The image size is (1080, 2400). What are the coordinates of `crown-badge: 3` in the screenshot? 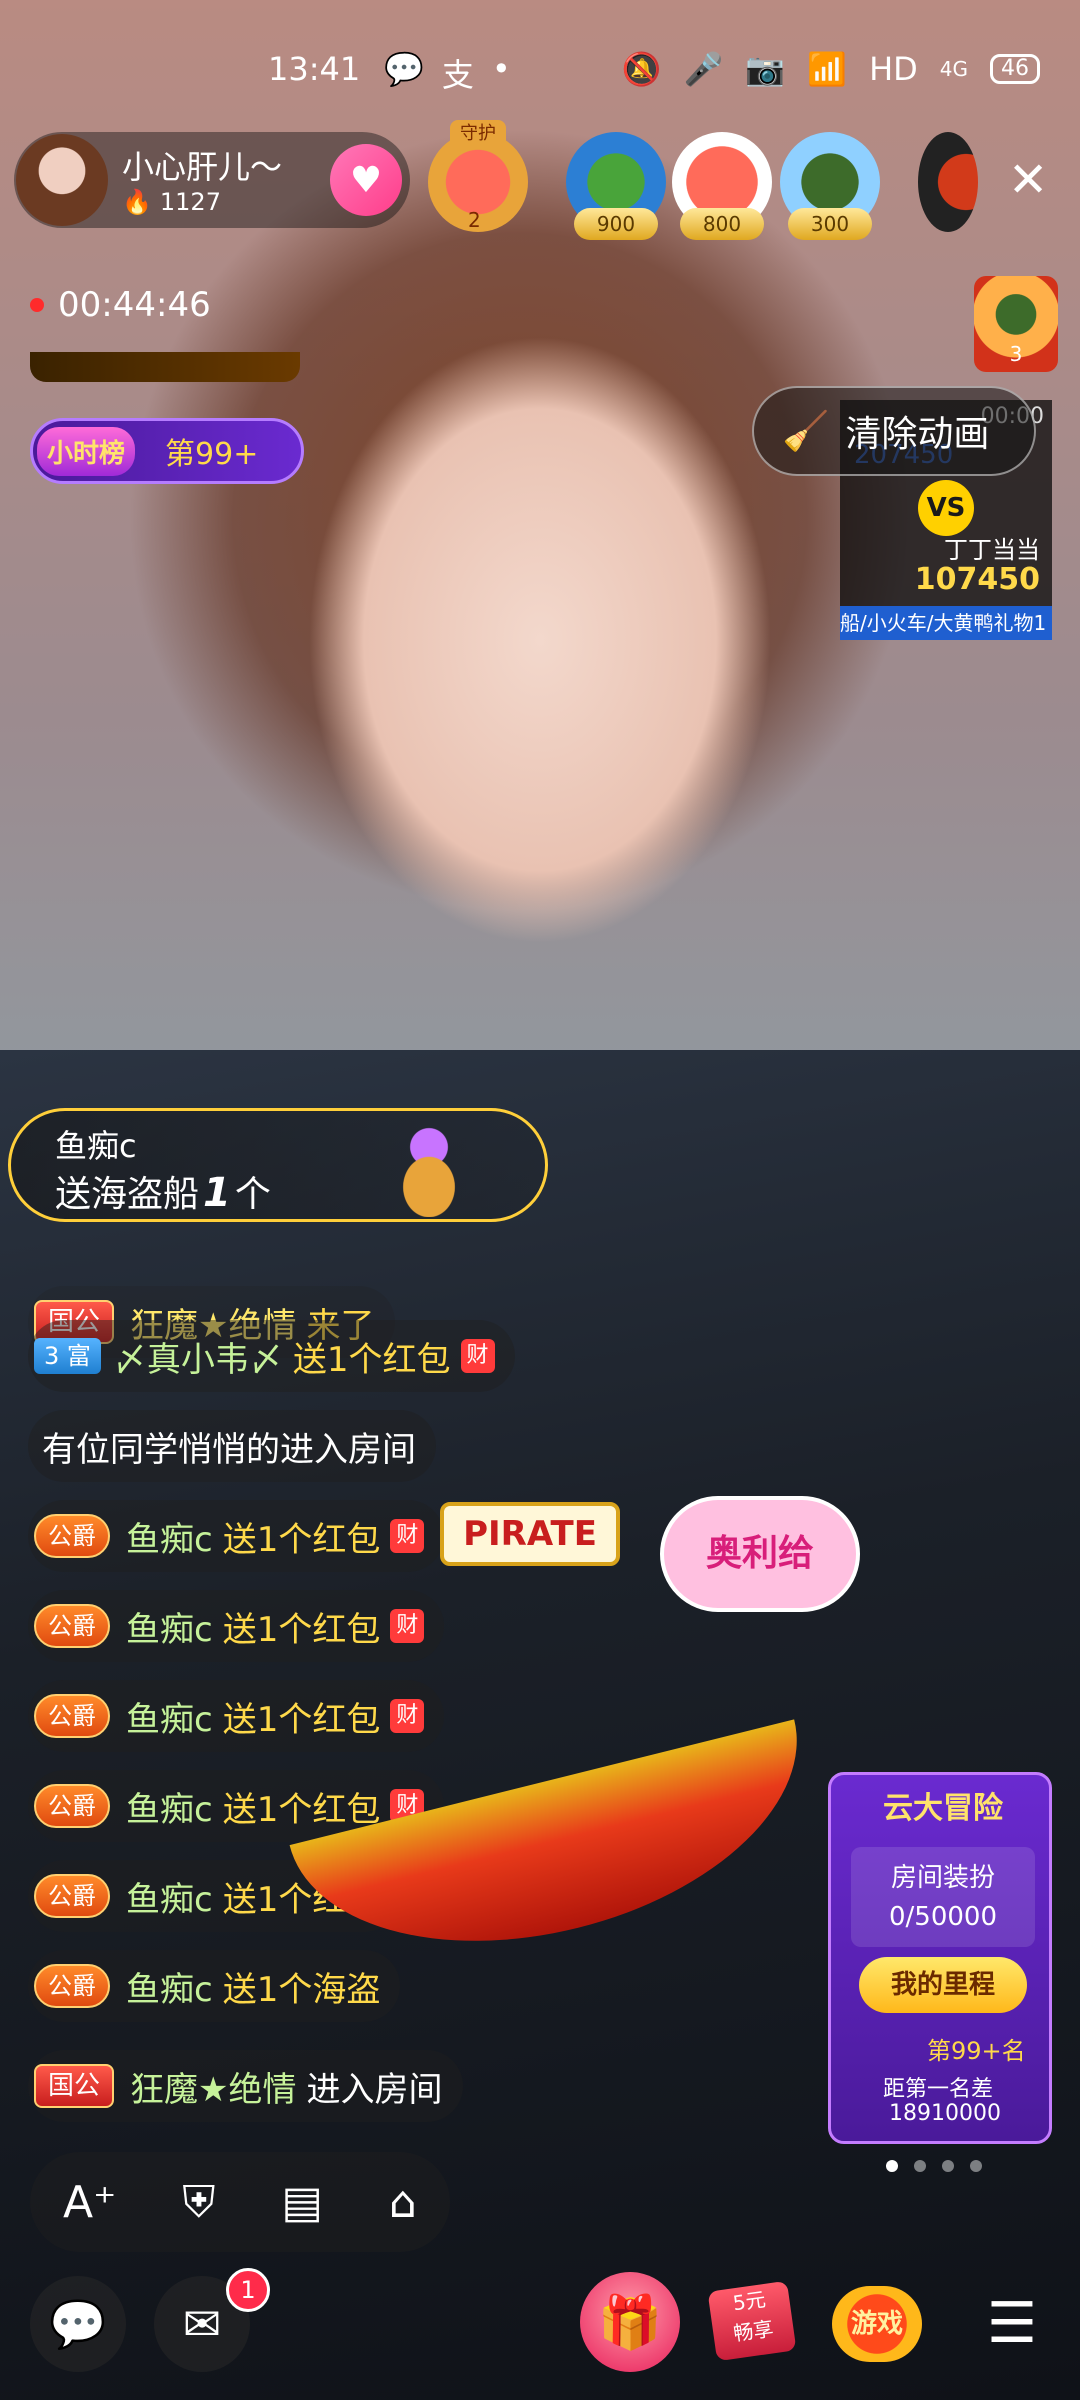 It's located at (1016, 324).